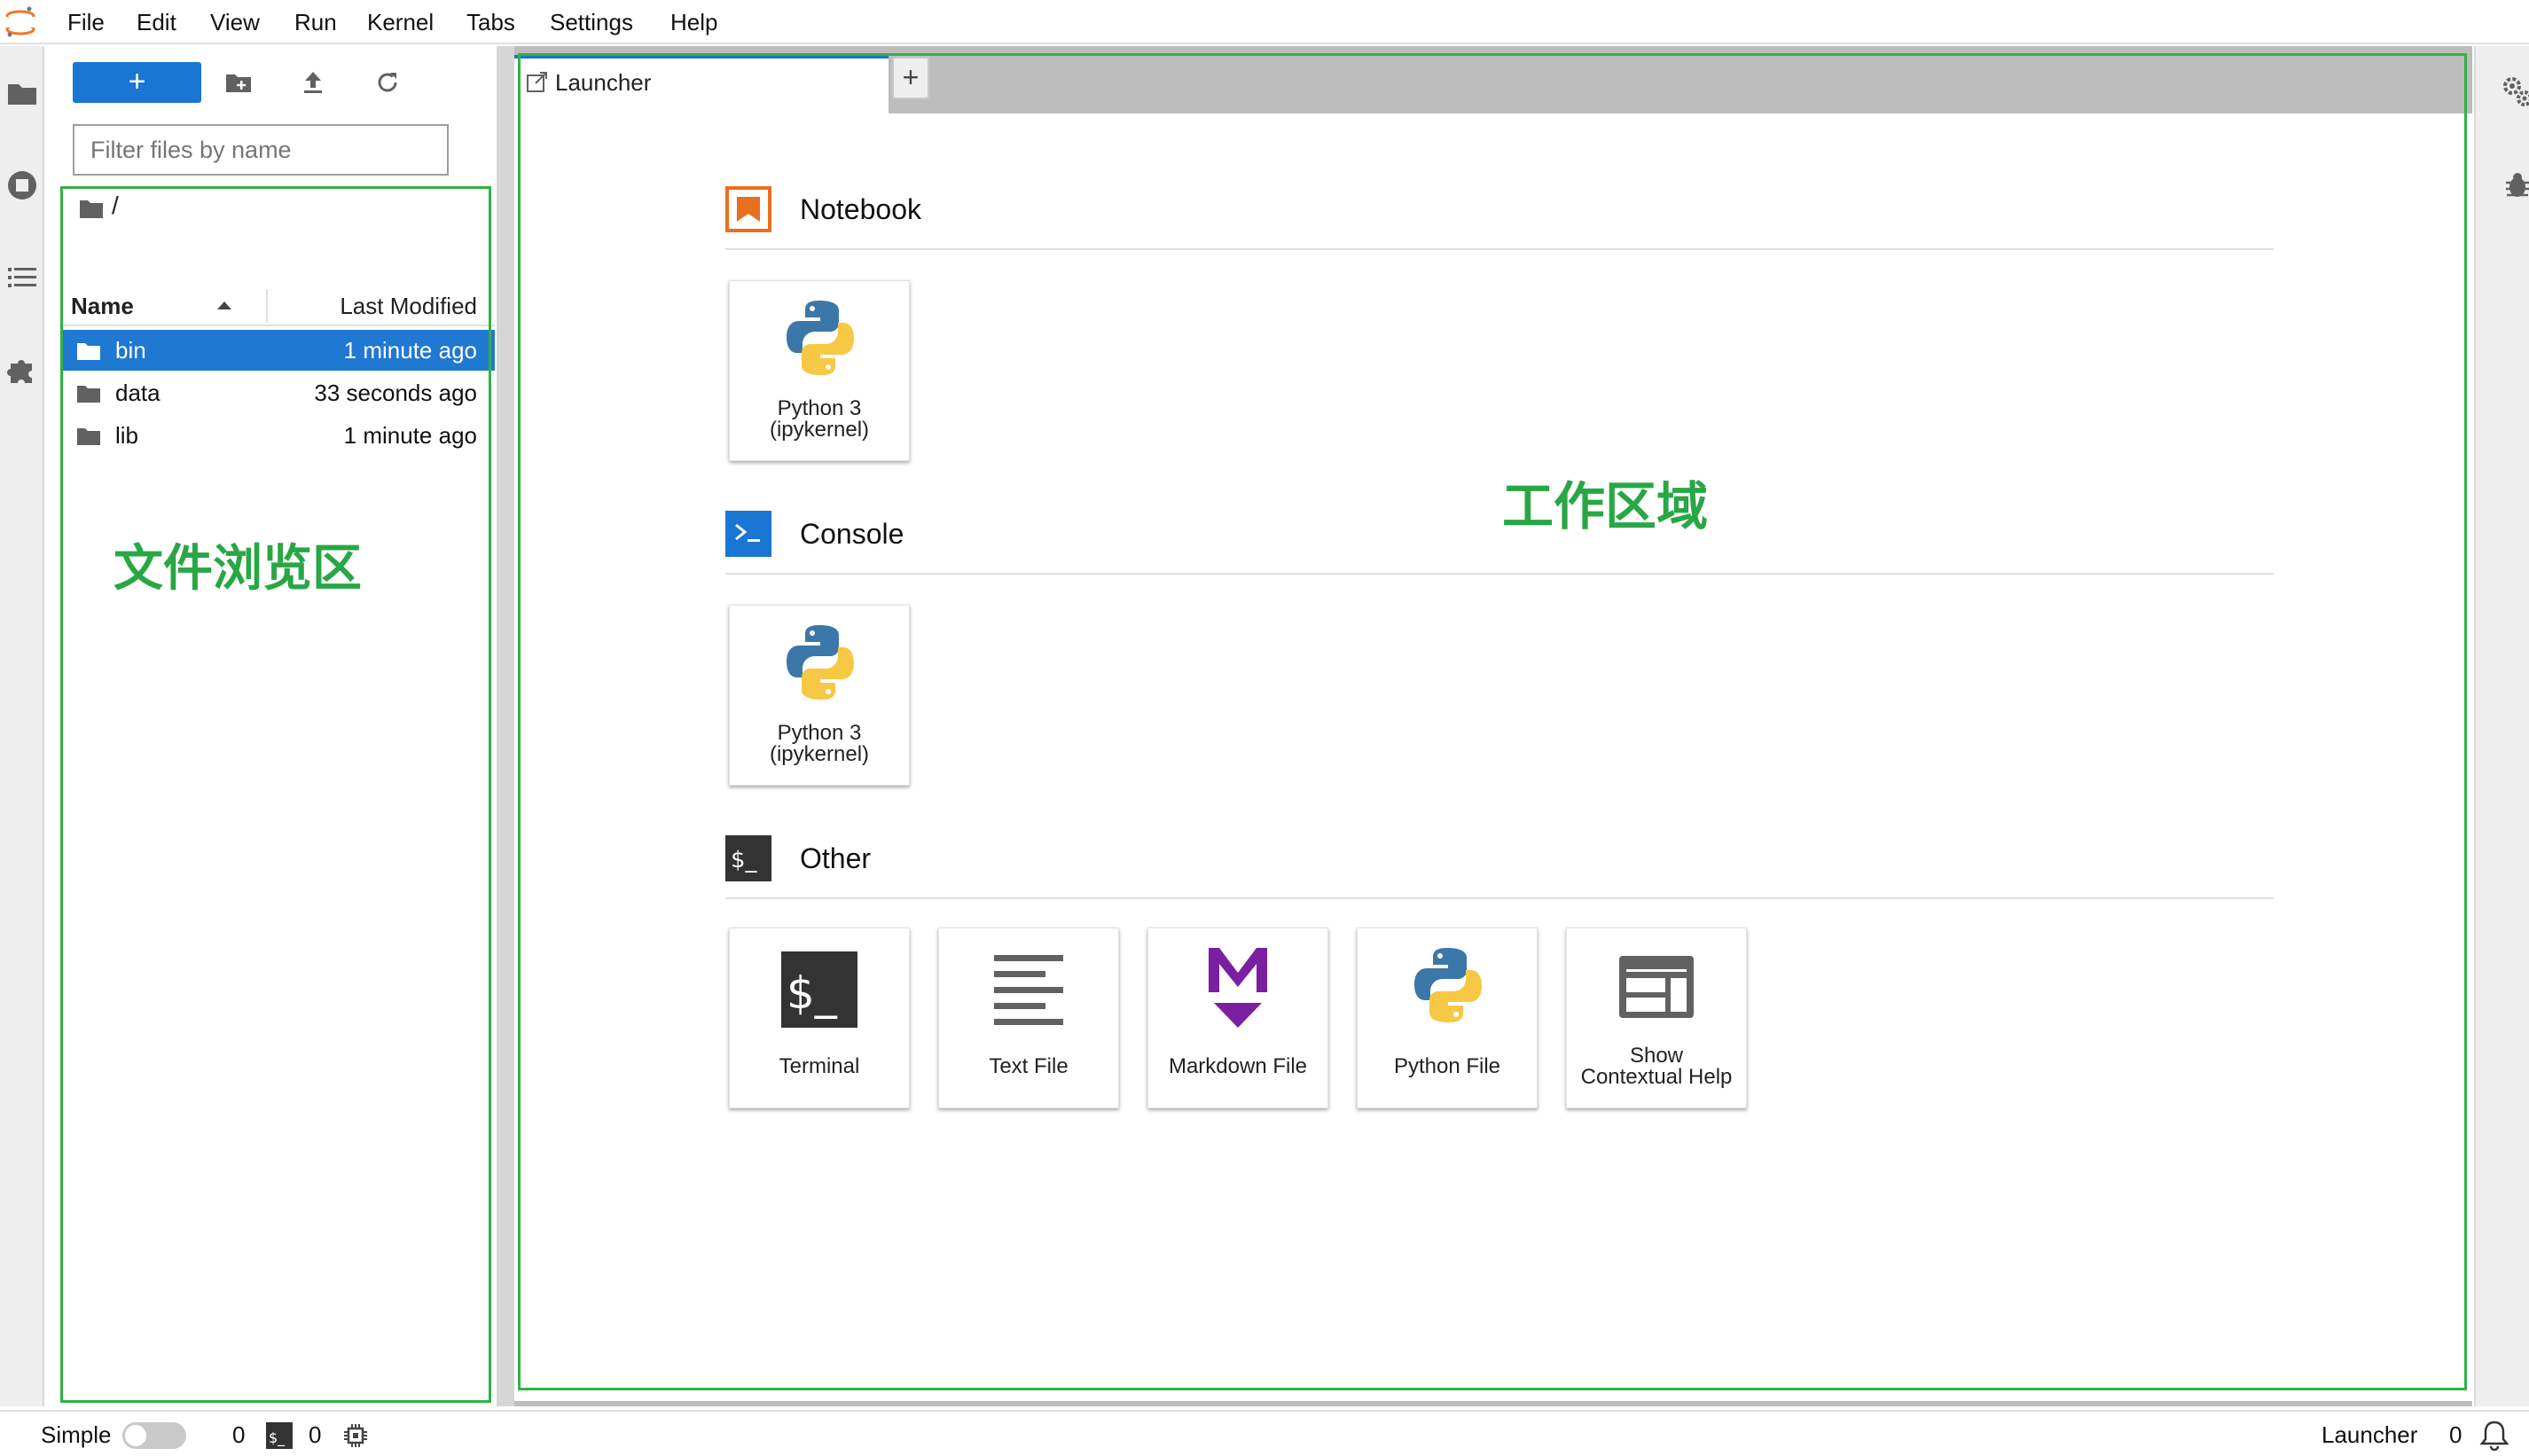 The height and width of the screenshot is (1456, 2529). I want to click on jupyter-logo-icon, so click(20, 22).